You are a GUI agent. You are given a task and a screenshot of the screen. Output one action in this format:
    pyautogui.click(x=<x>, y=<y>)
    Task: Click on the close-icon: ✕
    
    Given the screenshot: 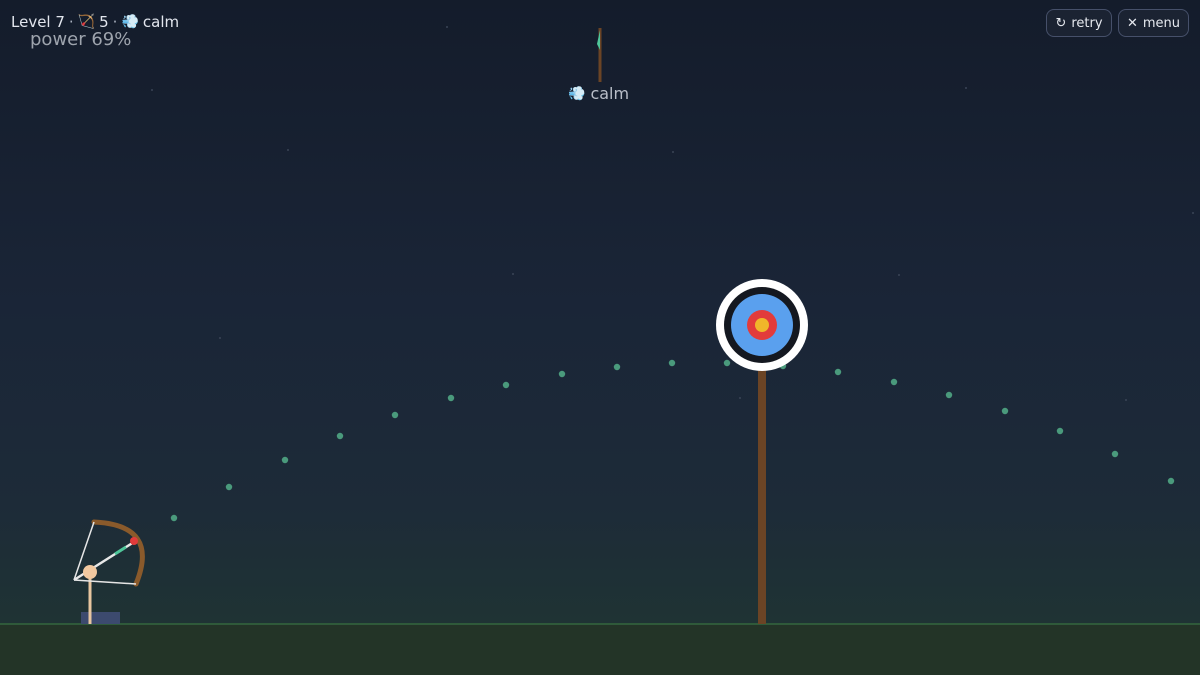 What is the action you would take?
    pyautogui.click(x=1132, y=23)
    